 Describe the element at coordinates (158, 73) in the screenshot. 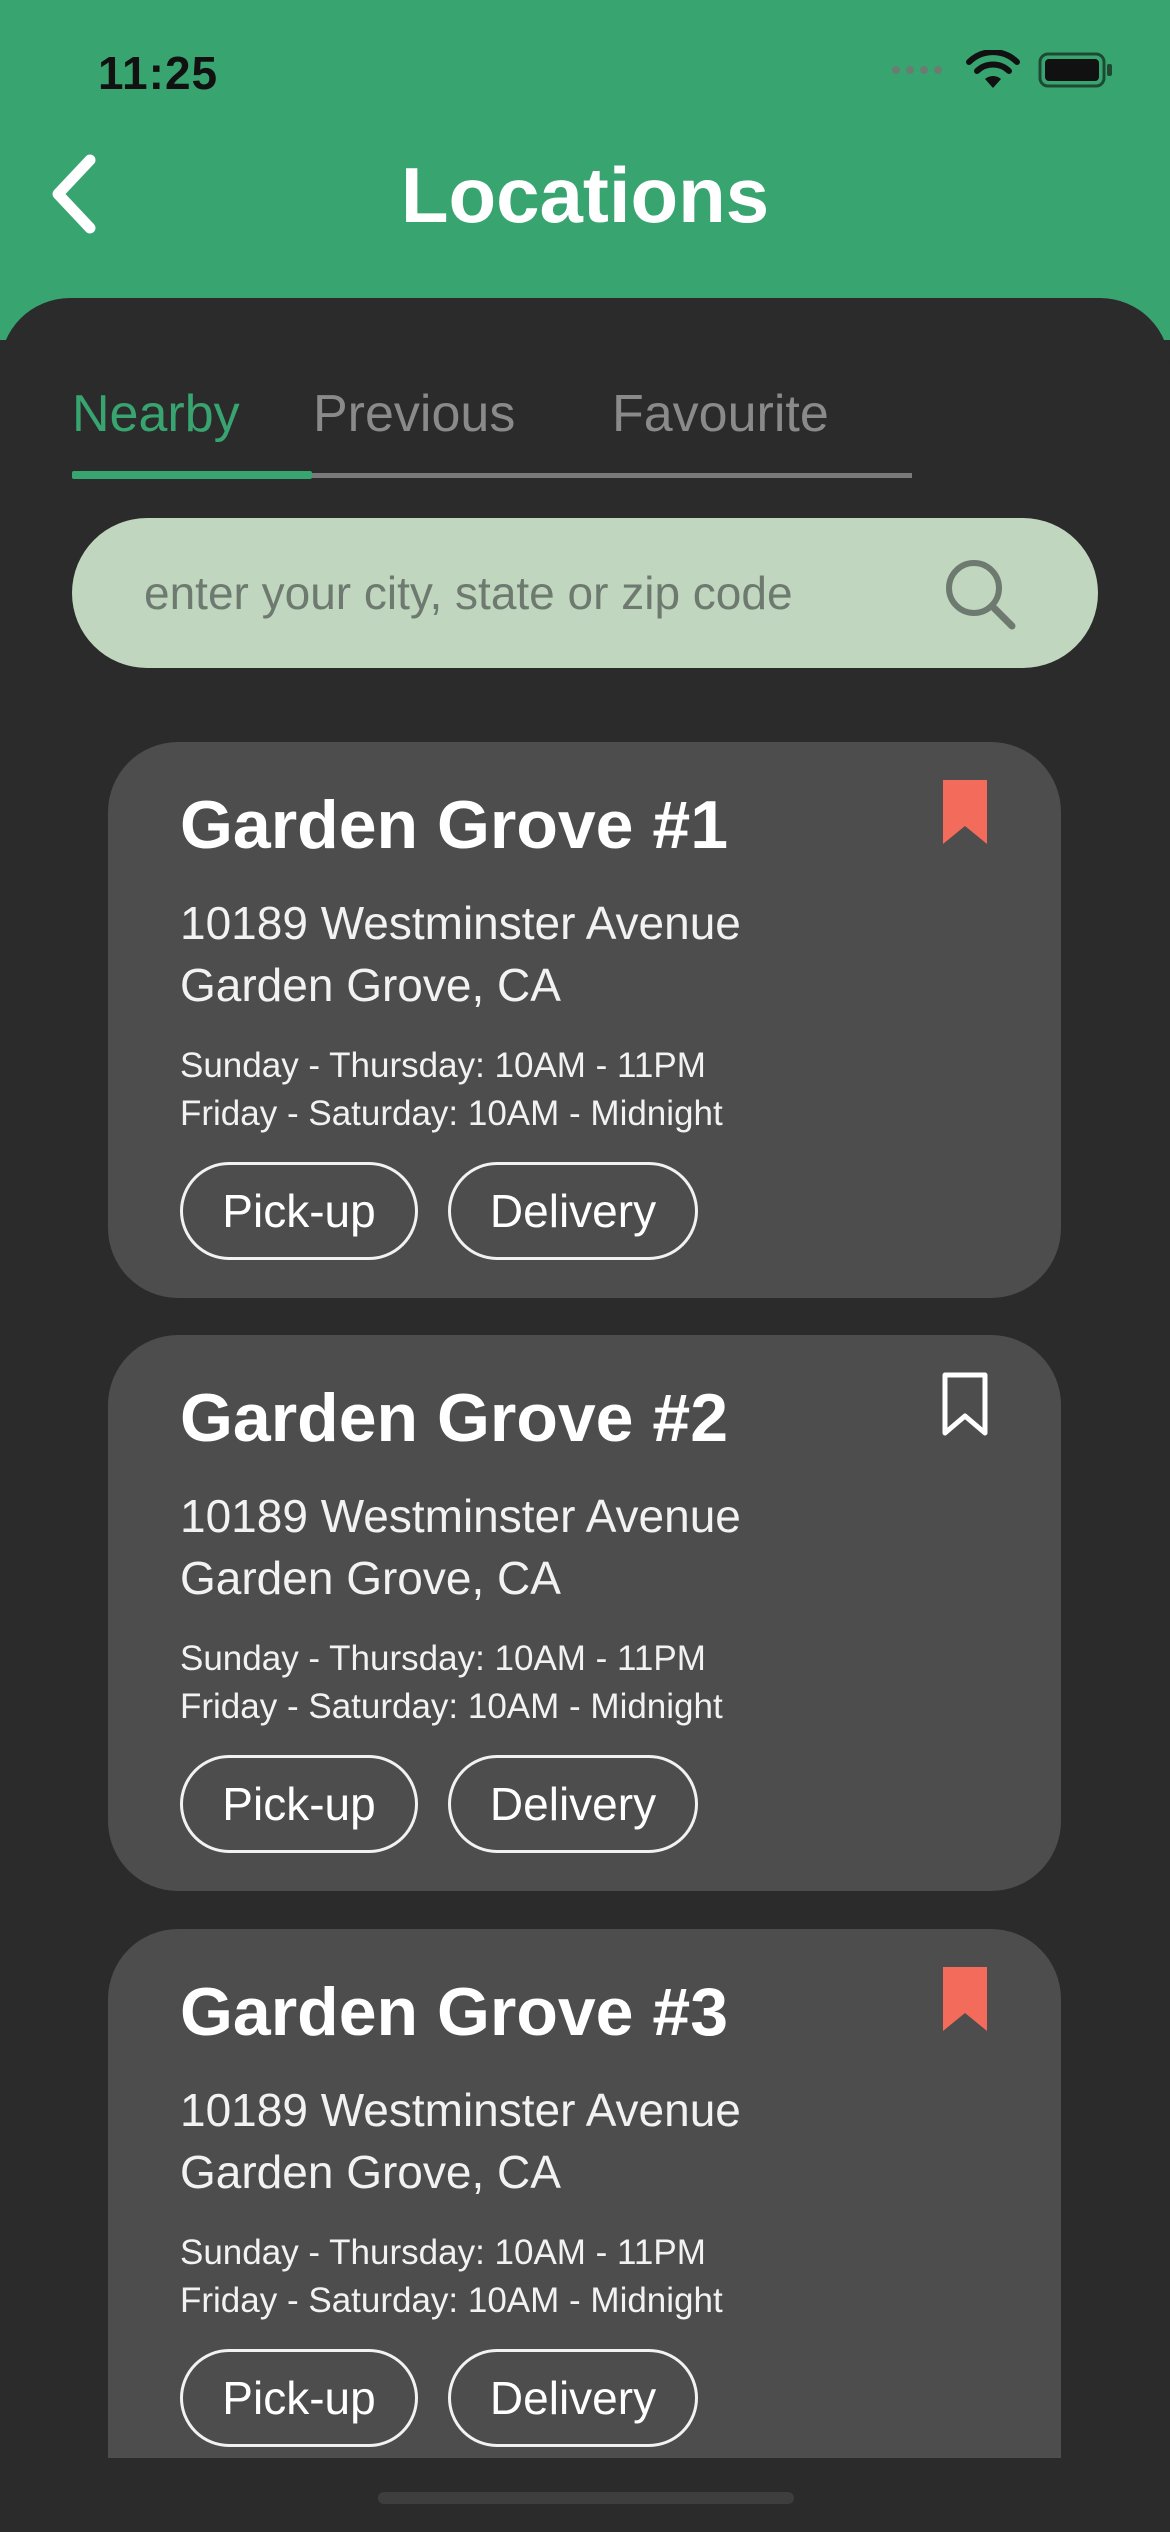

I see `status-time: 11:25` at that location.